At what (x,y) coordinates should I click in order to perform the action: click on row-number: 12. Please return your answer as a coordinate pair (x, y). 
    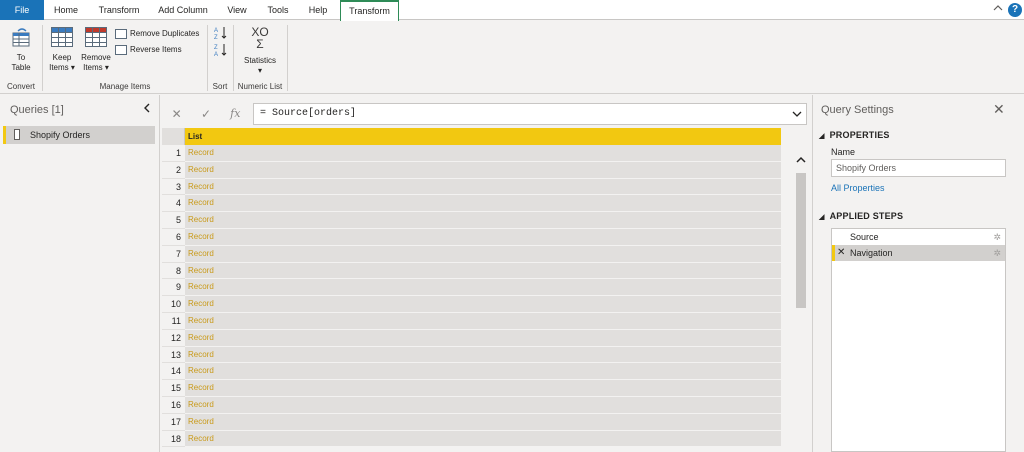
    Looking at the image, I should click on (173, 338).